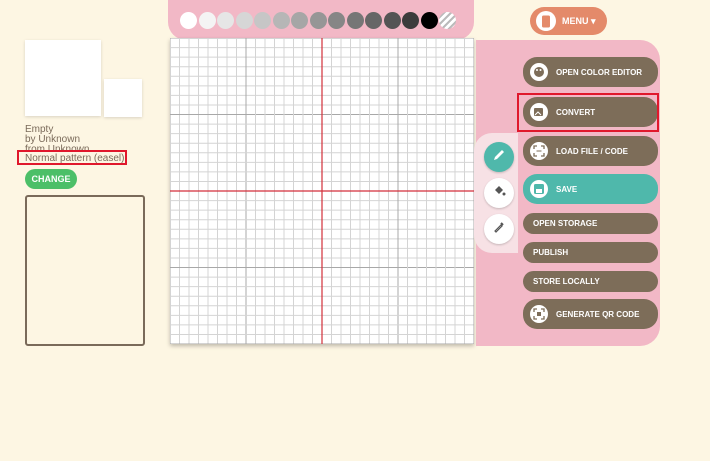  Describe the element at coordinates (539, 151) in the screenshot. I see `scan-icon` at that location.